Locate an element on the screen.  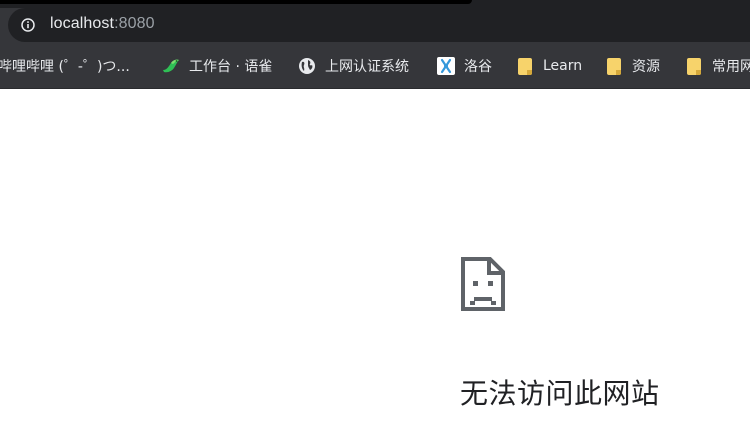
bookmark-folder-resources: 资源 is located at coordinates (632, 66).